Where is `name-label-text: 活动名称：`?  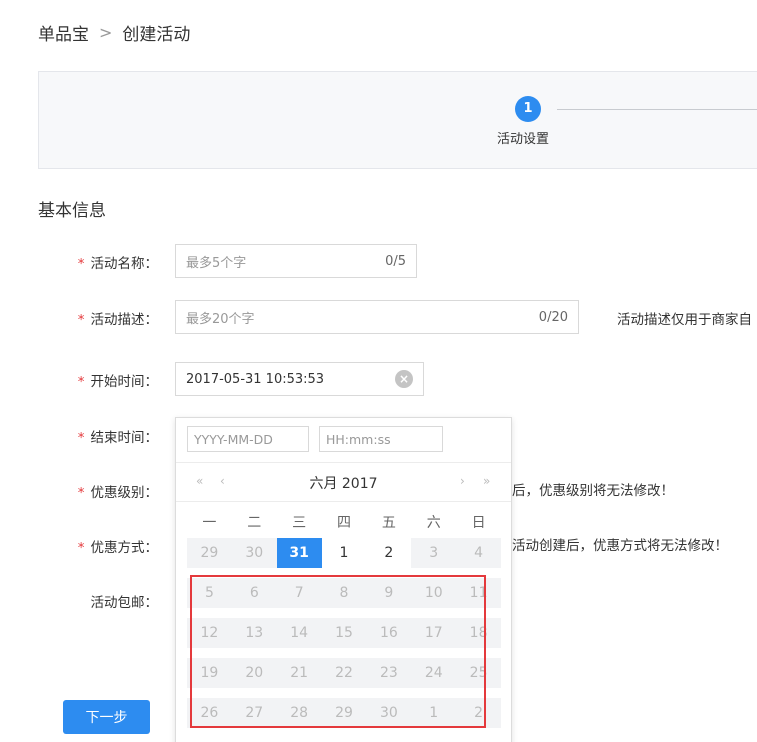
name-label-text: 活动名称： is located at coordinates (124, 264).